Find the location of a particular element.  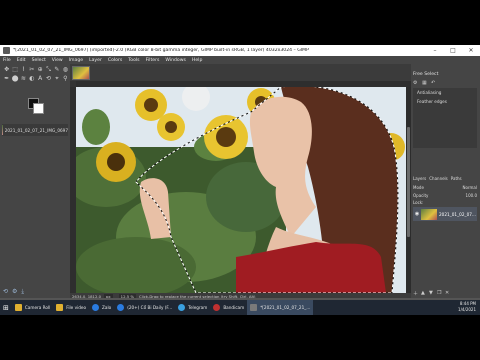

lock-label: Lock: is located at coordinates (418, 202).